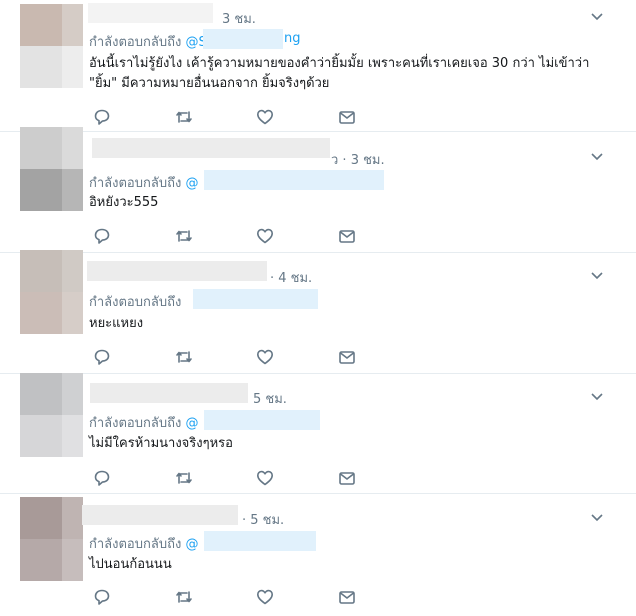  I want to click on replying-to: กำลังตอบกลับถึง @S, so click(148, 41).